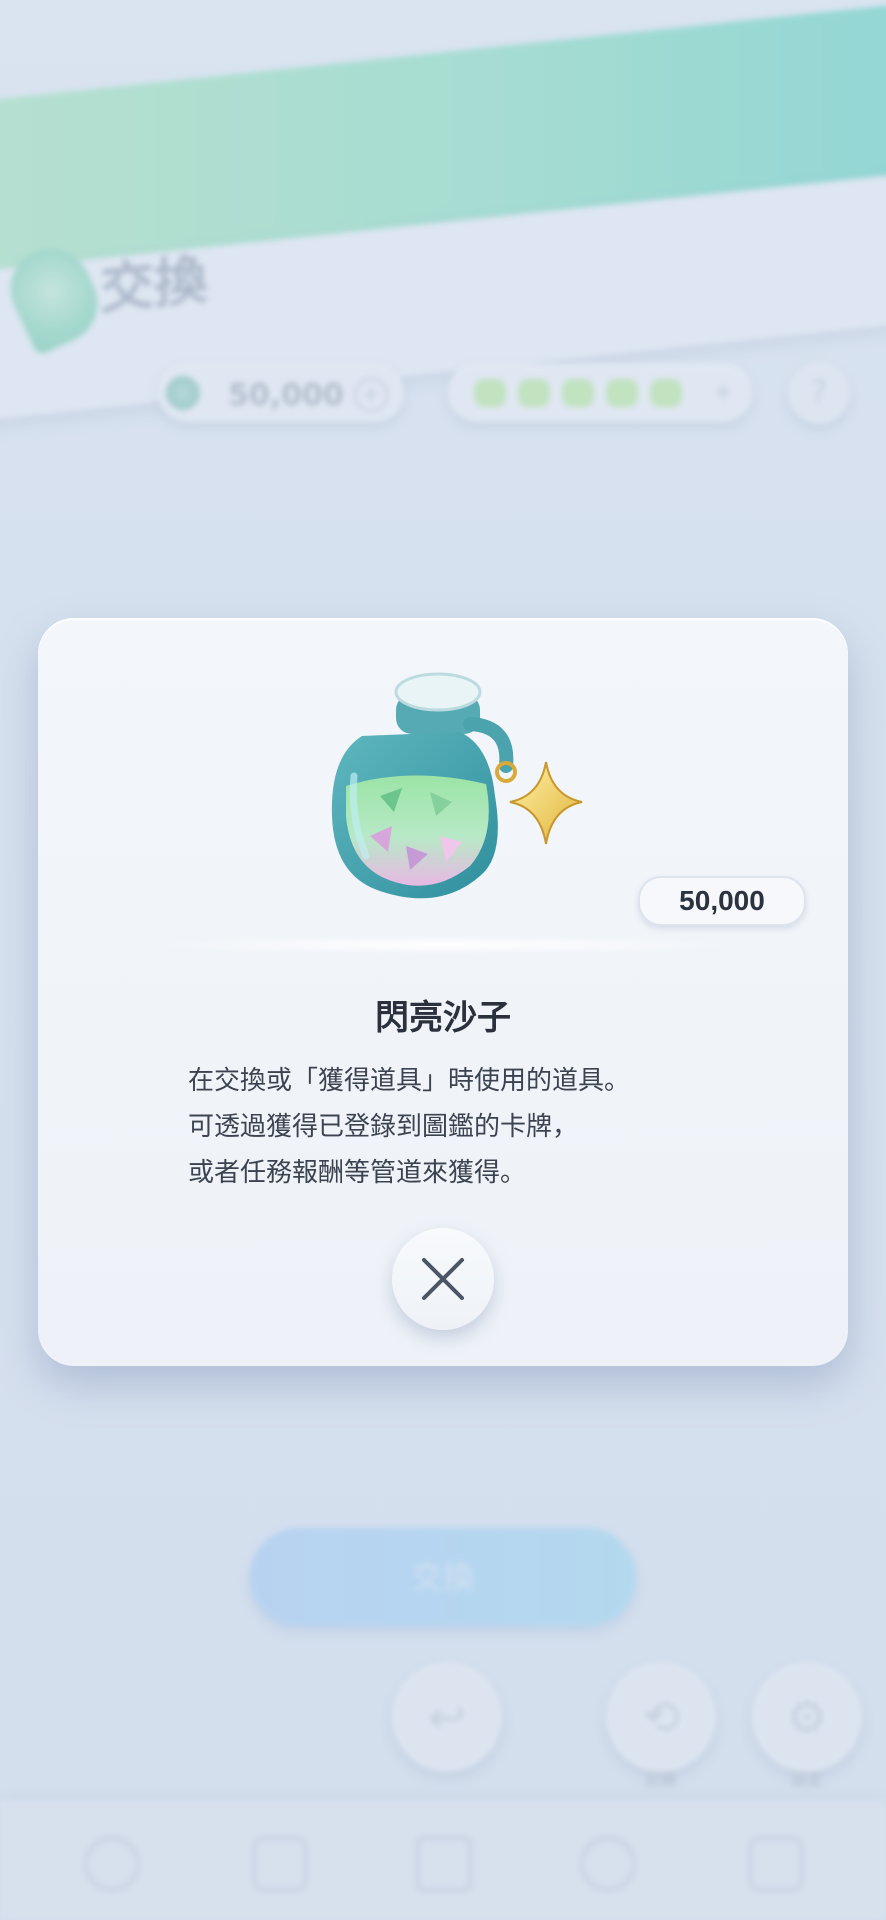 This screenshot has width=886, height=1920. Describe the element at coordinates (409, 1081) in the screenshot. I see `description-line: 在交換或「獲得道具」時使用的道具。` at that location.